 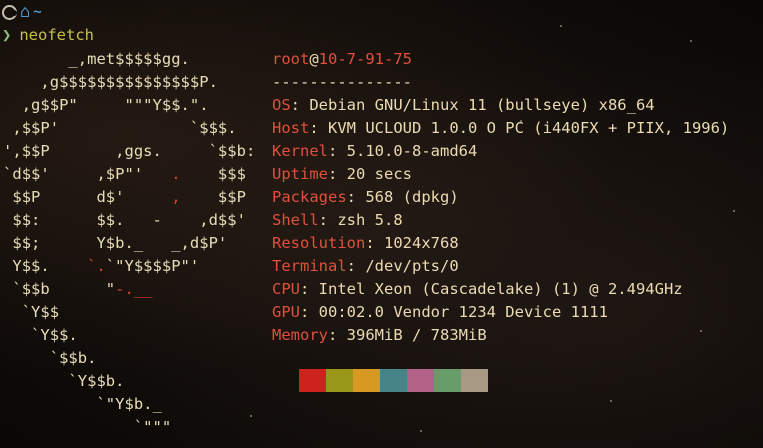 I want to click on ascii-line: ,$$P' `$$$., so click(x=124, y=128).